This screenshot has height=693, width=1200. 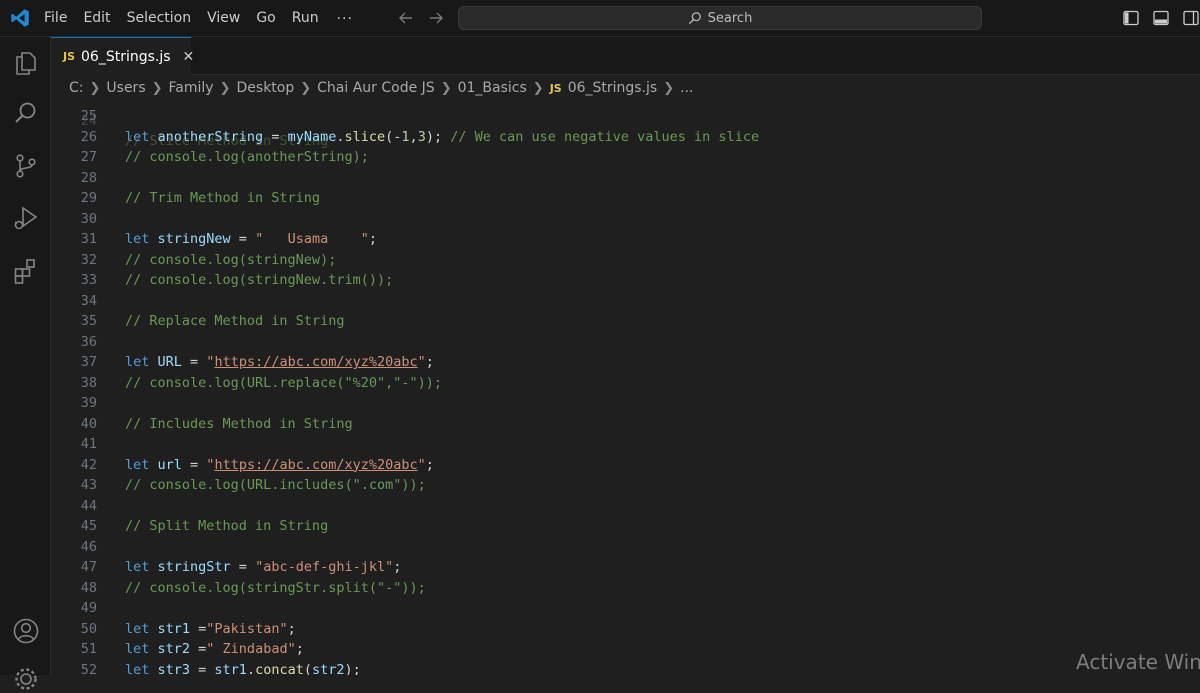 What do you see at coordinates (88, 382) in the screenshot?
I see `line-number: 38` at bounding box center [88, 382].